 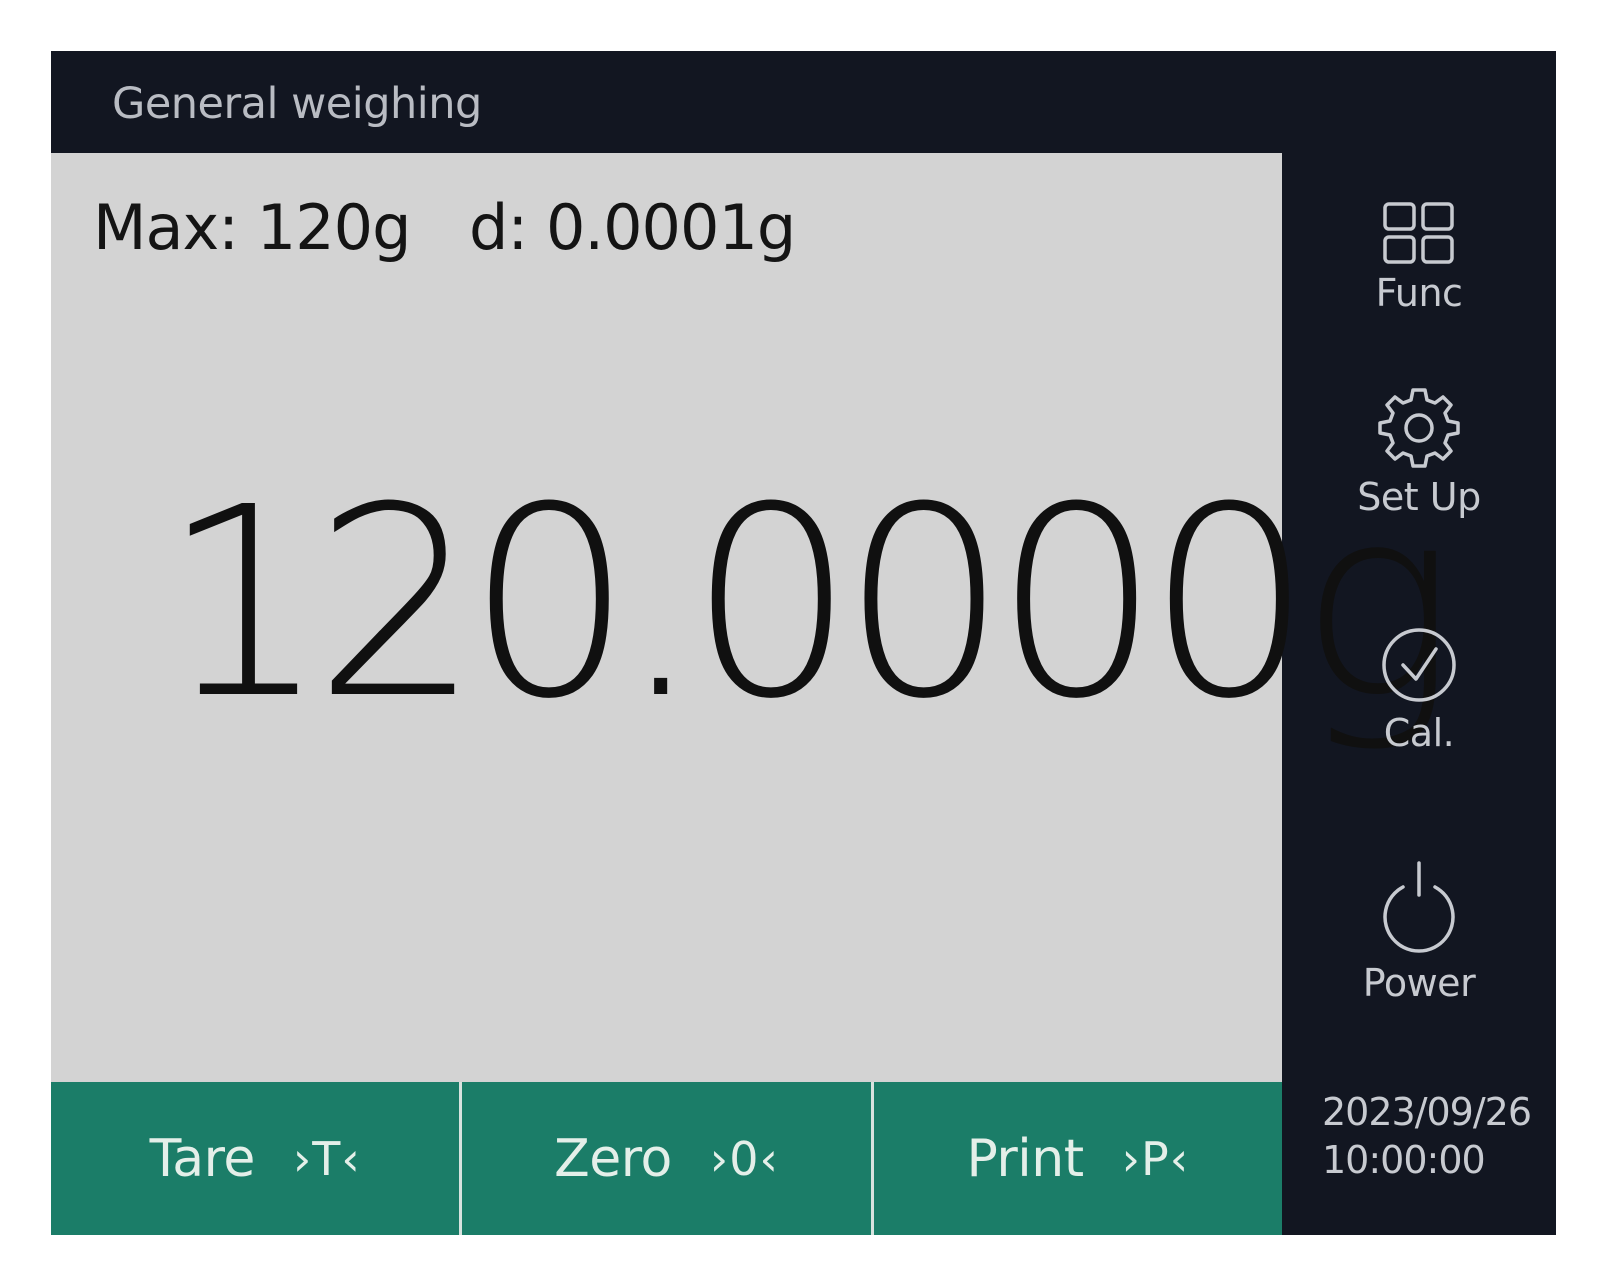 I want to click on check-circle-icon, so click(x=1419, y=665).